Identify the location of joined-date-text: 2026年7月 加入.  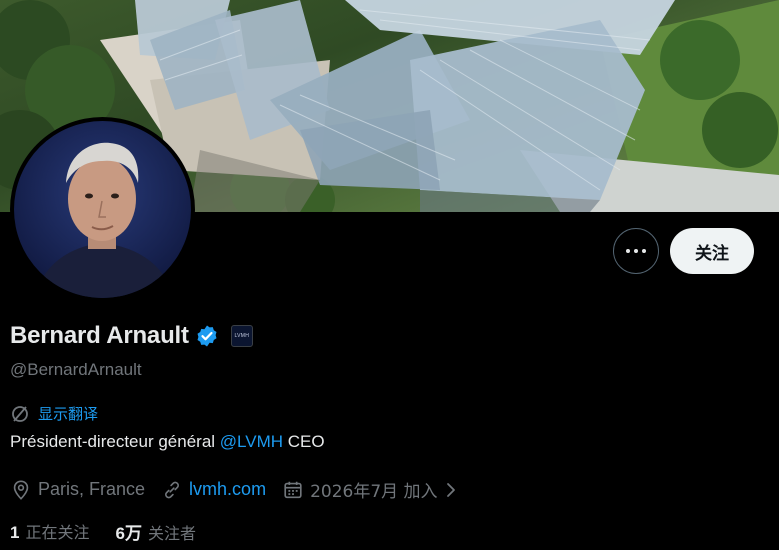
(374, 492).